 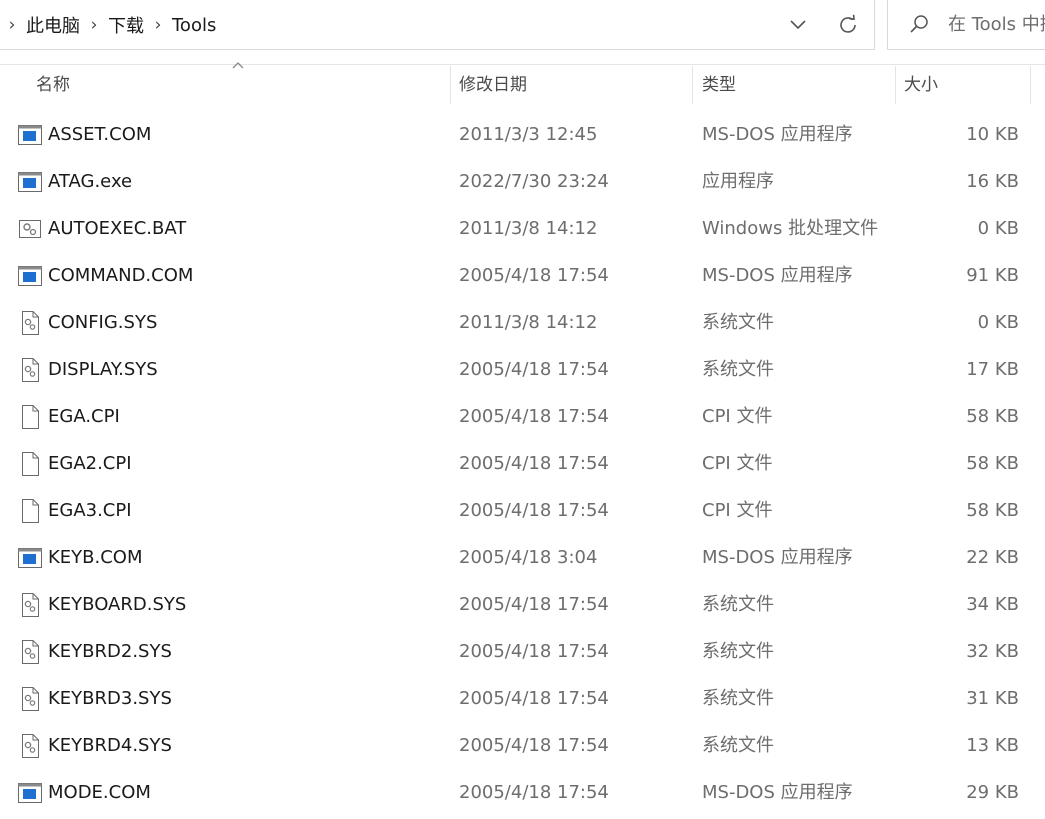 What do you see at coordinates (992, 792) in the screenshot?
I see `file-size: 29 KB` at bounding box center [992, 792].